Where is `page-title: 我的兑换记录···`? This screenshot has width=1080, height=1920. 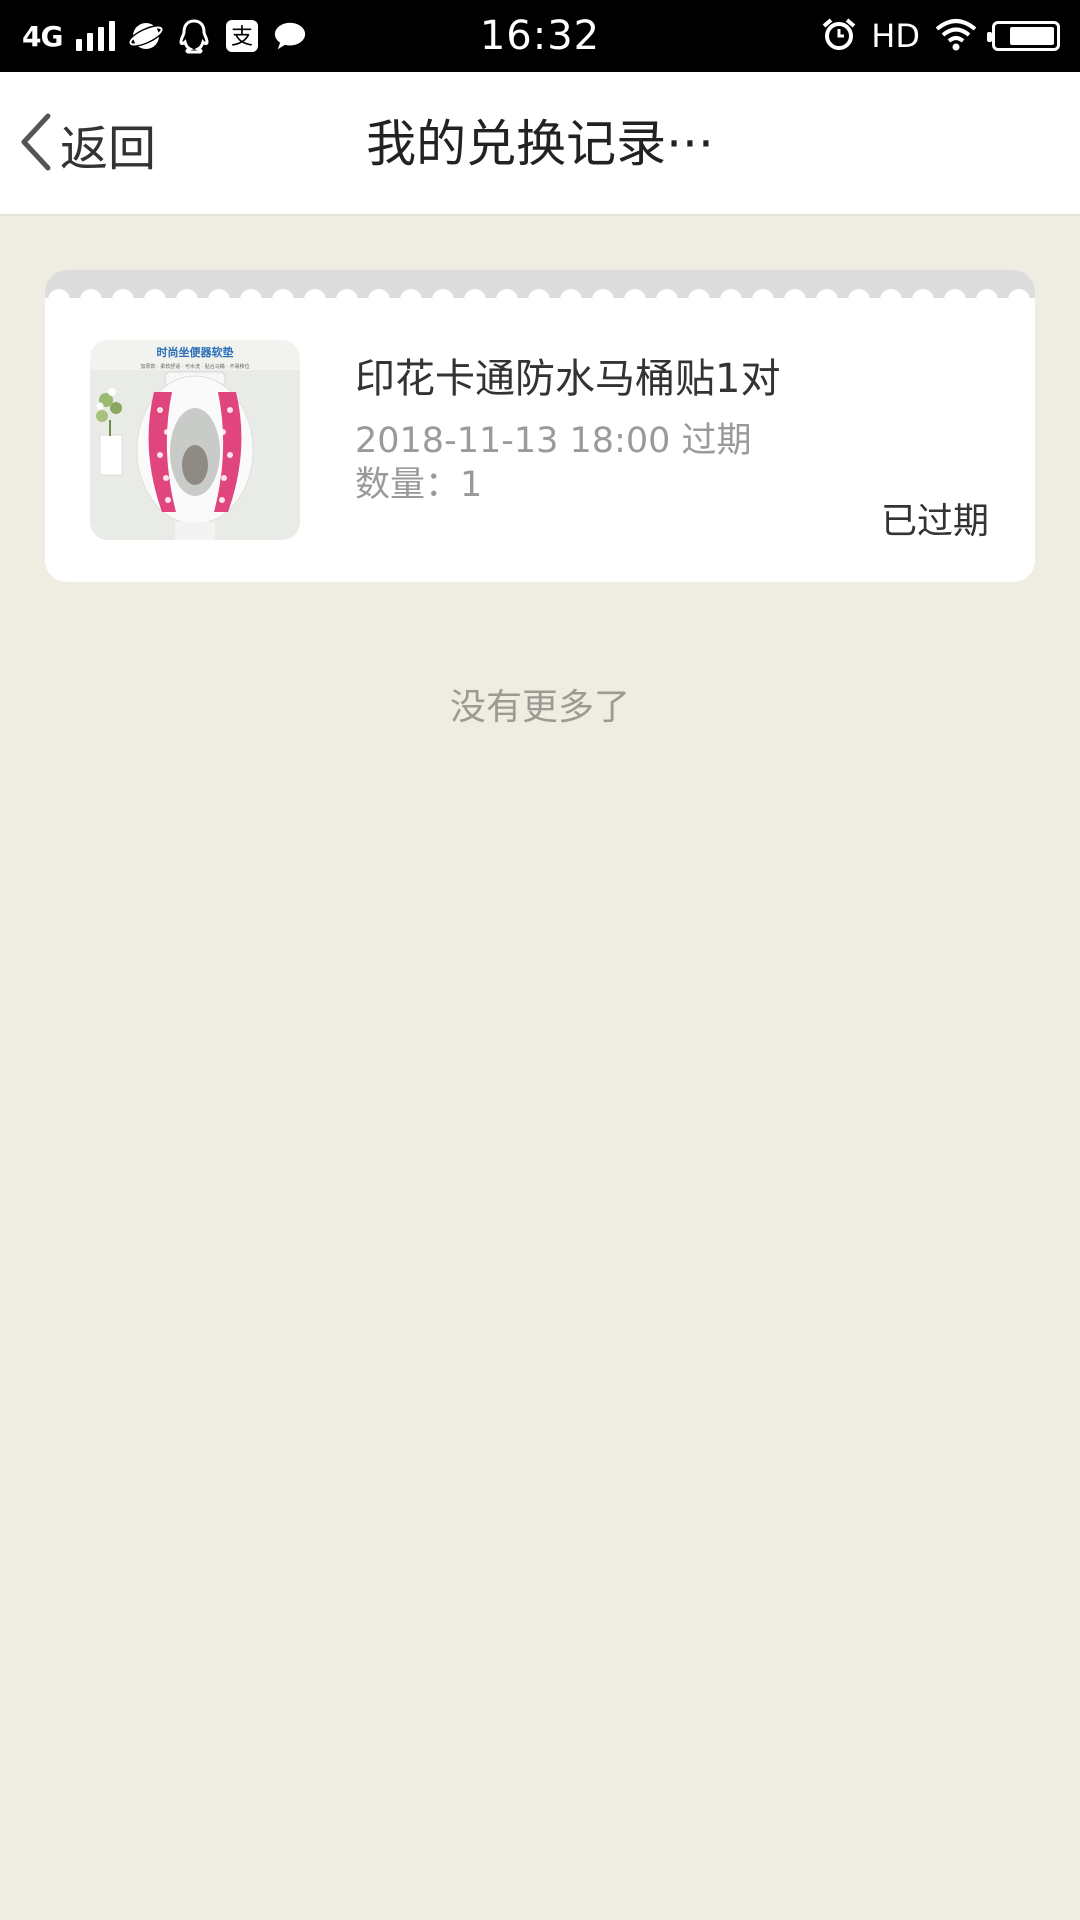
page-title: 我的兑换记录··· is located at coordinates (540, 144).